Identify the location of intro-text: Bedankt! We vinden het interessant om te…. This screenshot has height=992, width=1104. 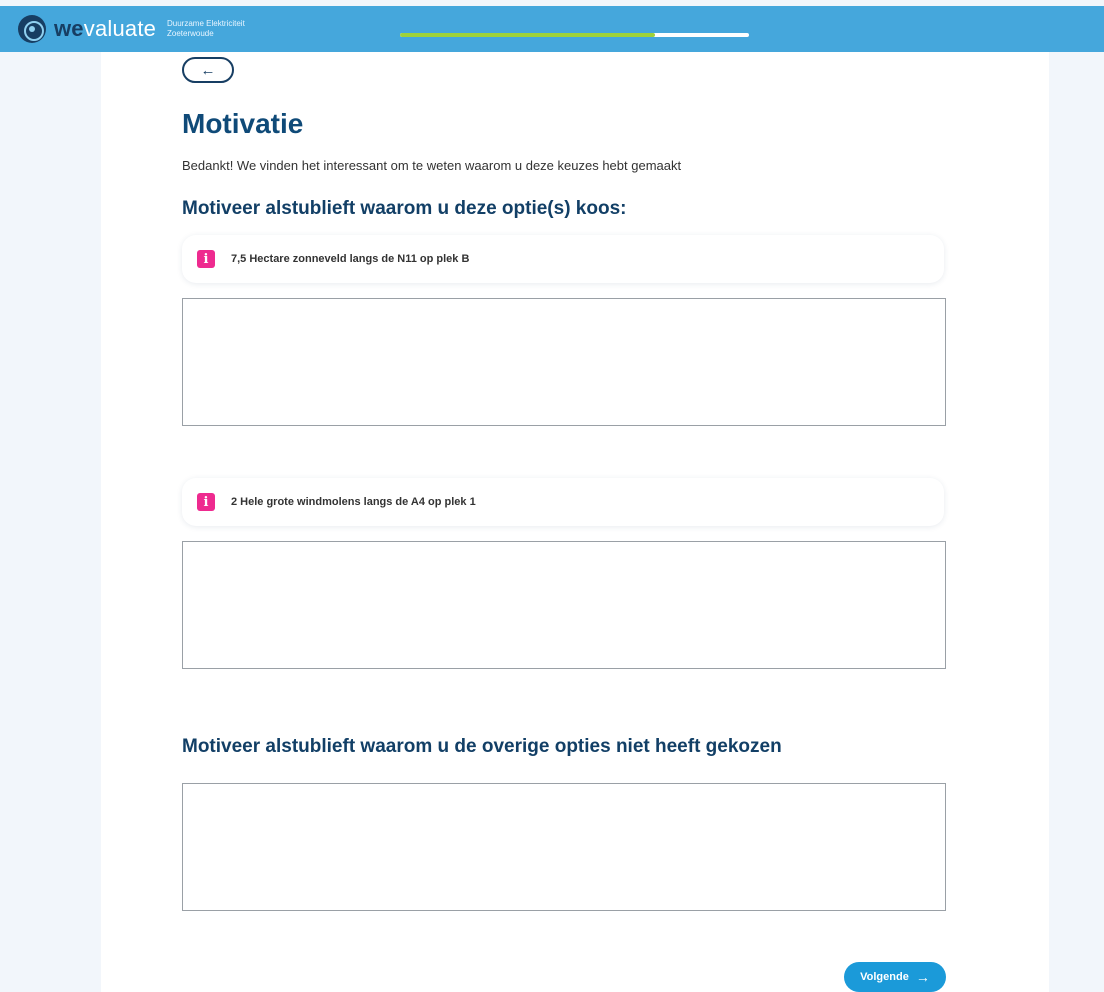
(432, 165).